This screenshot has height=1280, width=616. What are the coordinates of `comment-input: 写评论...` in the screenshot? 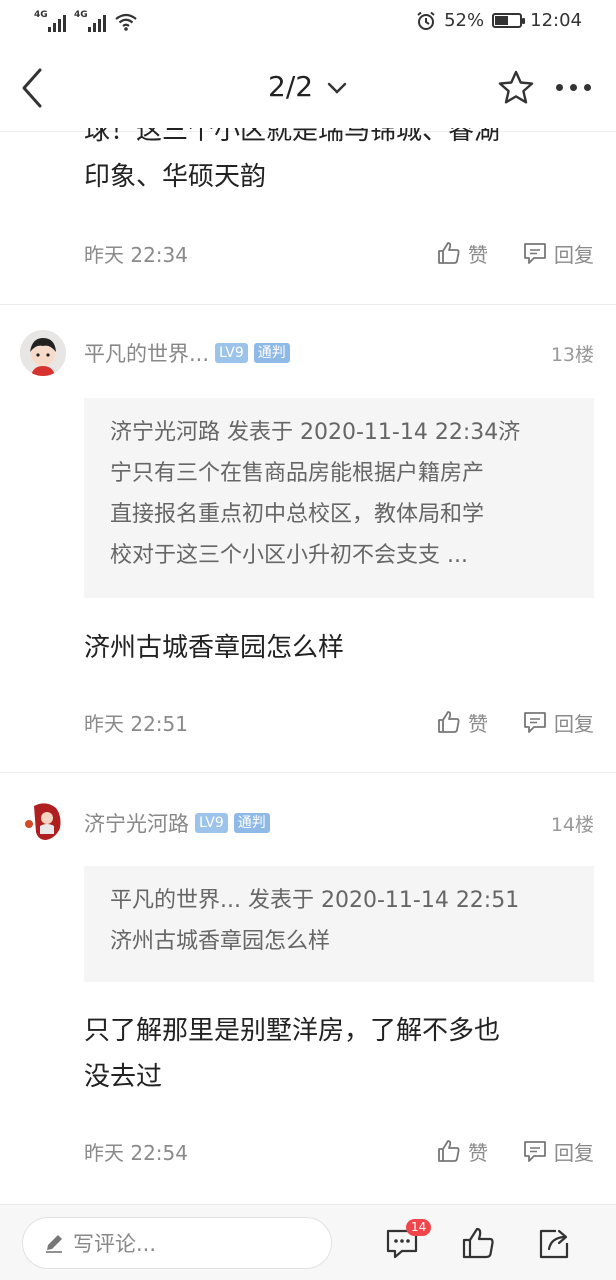 It's located at (177, 1243).